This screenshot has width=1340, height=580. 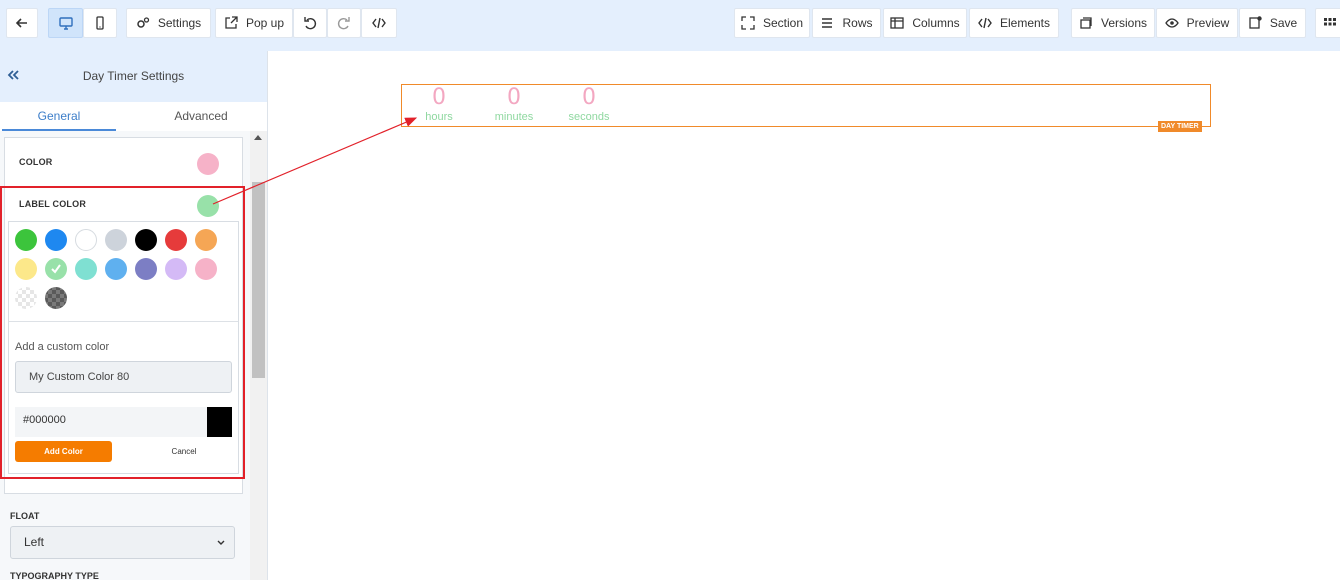 I want to click on versions-icon, so click(x=1086, y=23).